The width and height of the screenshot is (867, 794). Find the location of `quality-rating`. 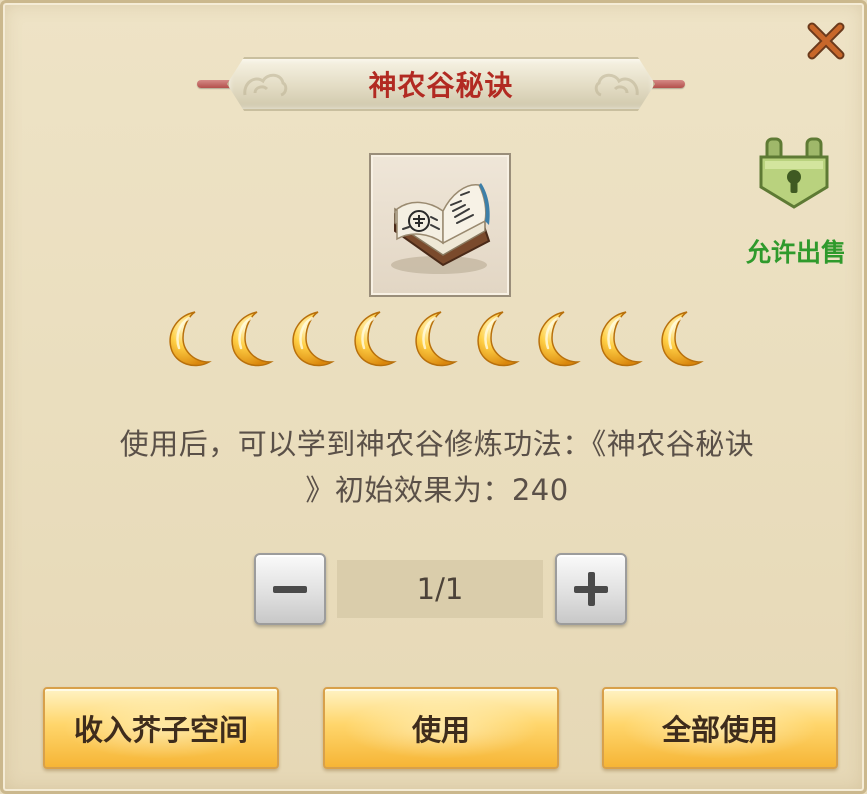

quality-rating is located at coordinates (439, 341).